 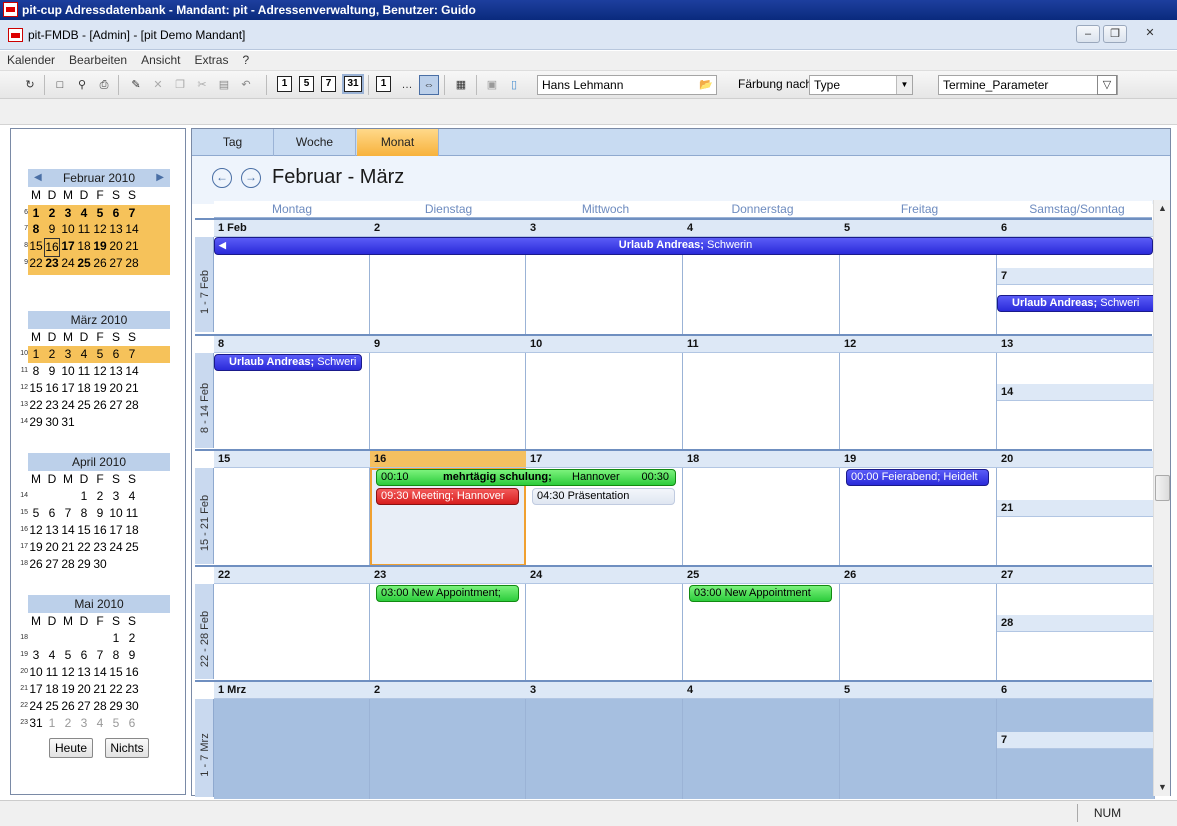 I want to click on close-button: ✕, so click(x=1150, y=34).